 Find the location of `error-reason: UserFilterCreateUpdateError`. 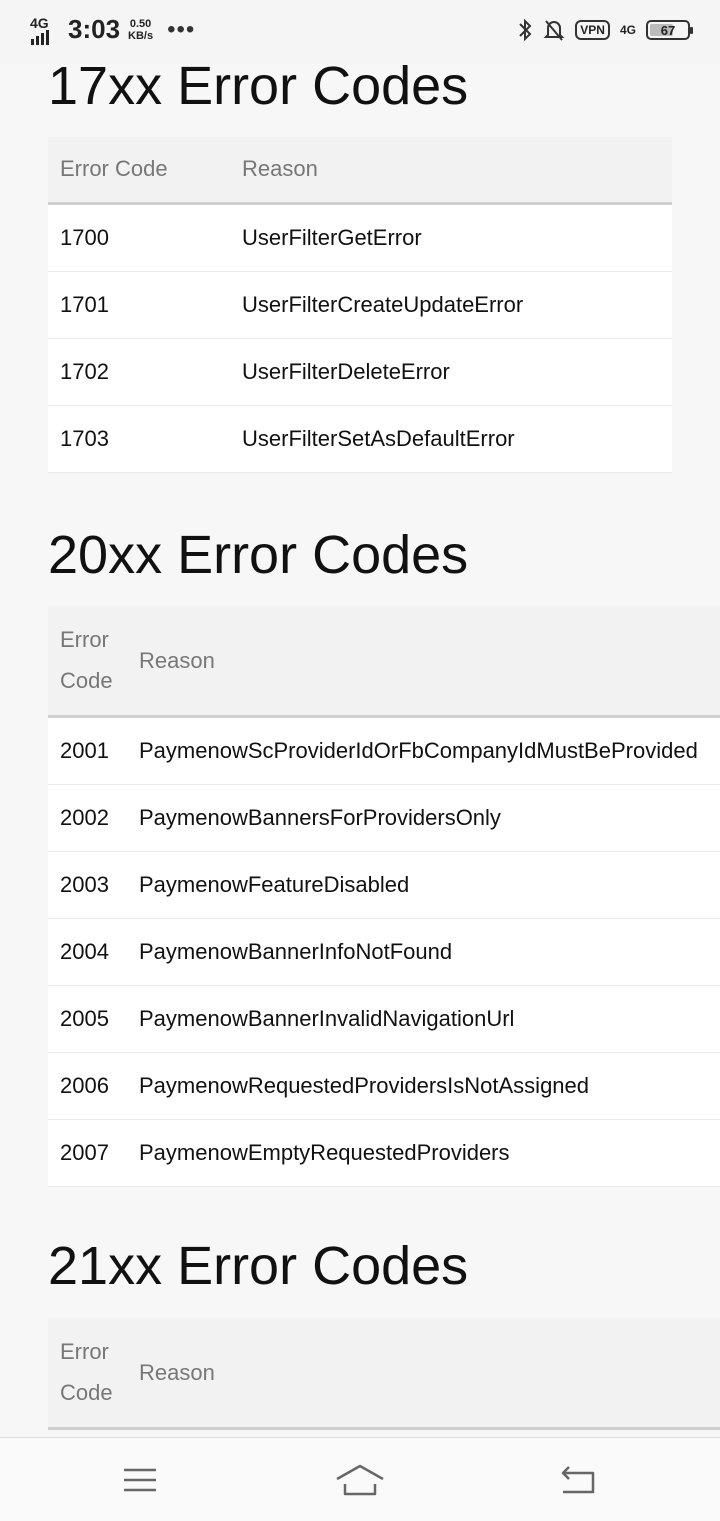

error-reason: UserFilterCreateUpdateError is located at coordinates (451, 305).